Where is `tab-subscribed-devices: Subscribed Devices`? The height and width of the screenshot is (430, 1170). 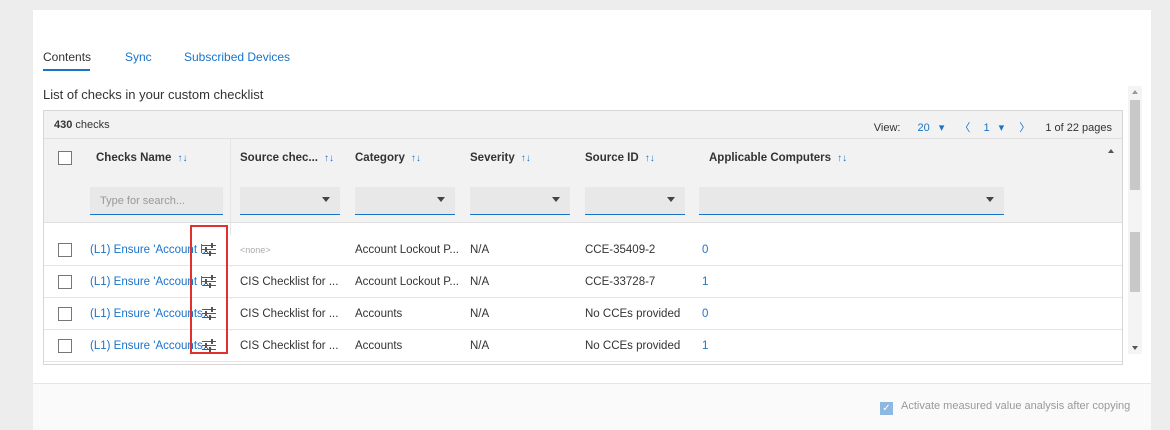 tab-subscribed-devices: Subscribed Devices is located at coordinates (237, 57).